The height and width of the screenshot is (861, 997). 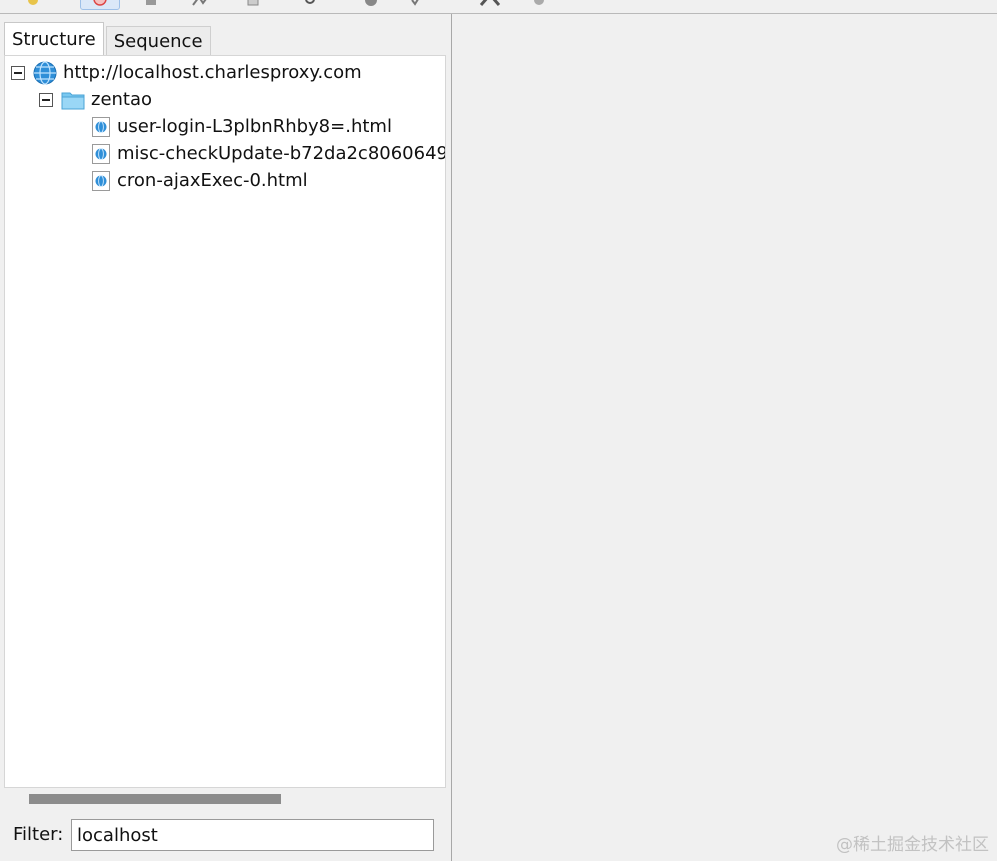 What do you see at coordinates (158, 41) in the screenshot?
I see `tab-sequence: Sequence` at bounding box center [158, 41].